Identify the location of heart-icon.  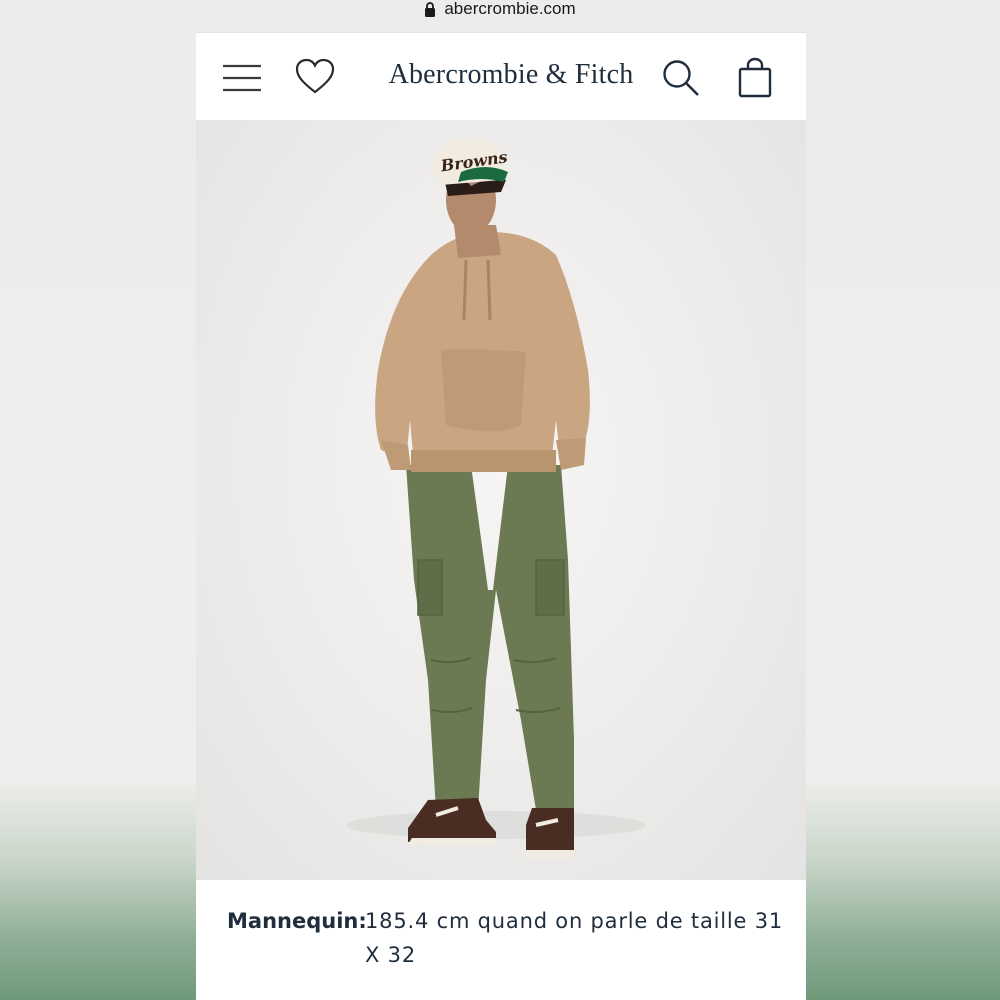
(315, 78).